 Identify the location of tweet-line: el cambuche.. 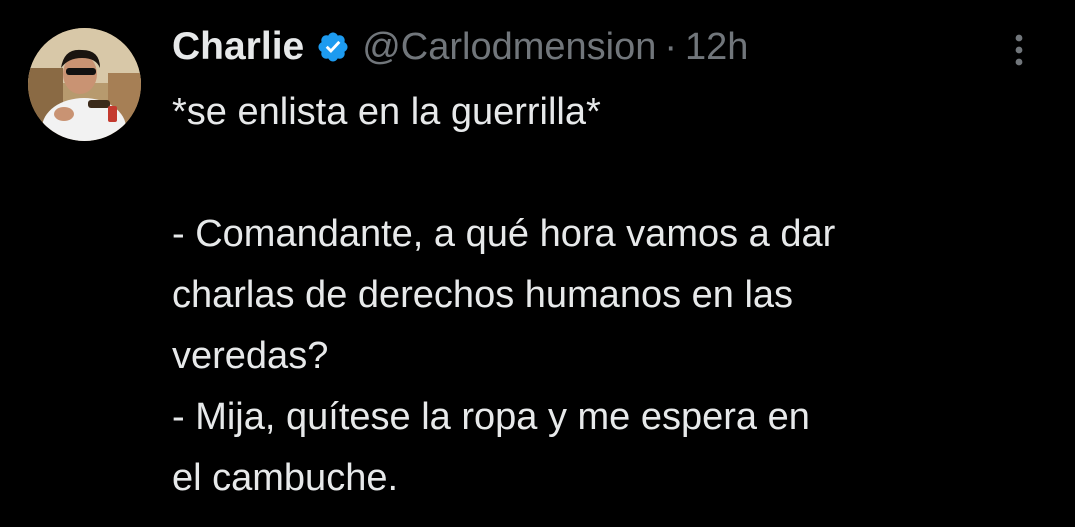
(285, 478).